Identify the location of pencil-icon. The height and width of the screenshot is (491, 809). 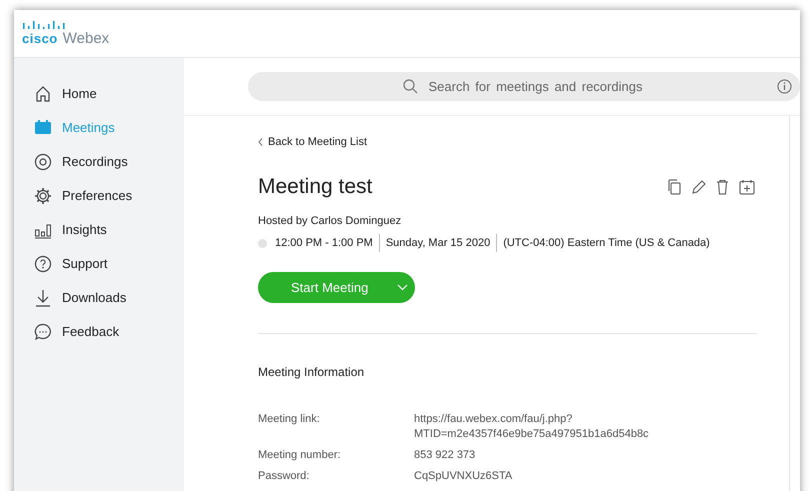
(698, 187).